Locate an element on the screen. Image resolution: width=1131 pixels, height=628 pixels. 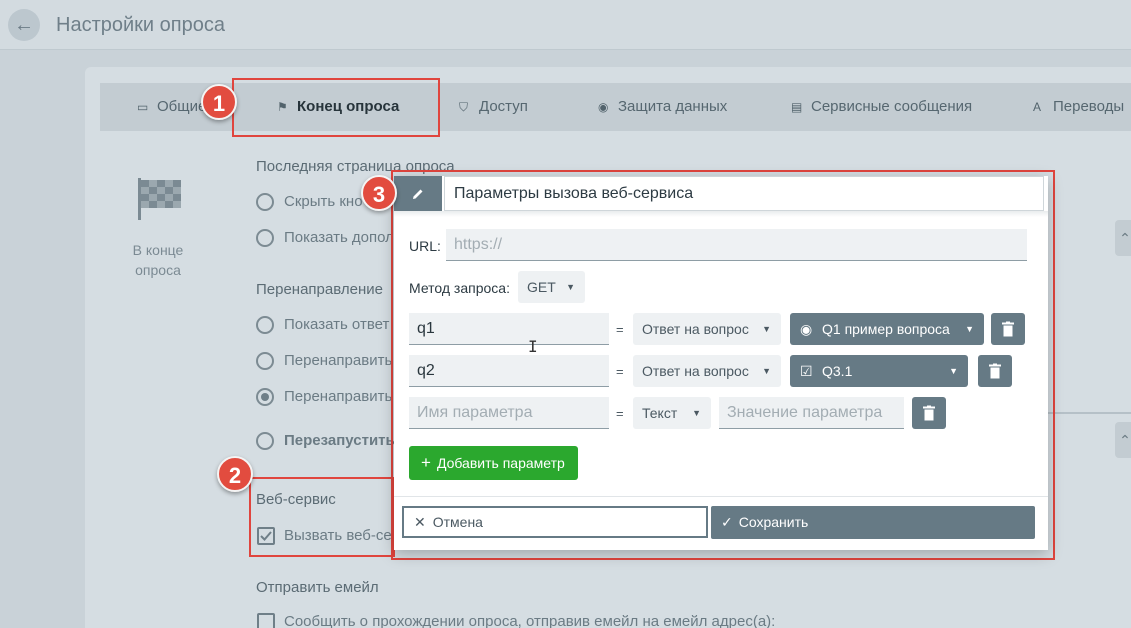
check-icon: ✓ is located at coordinates (727, 522).